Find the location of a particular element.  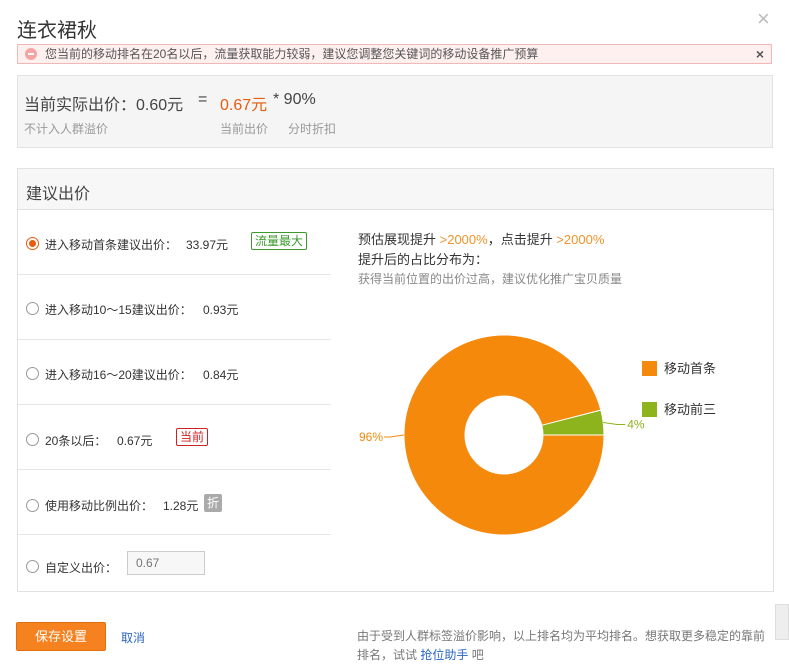

bid-option-label: 进入移动16～20建议出价： is located at coordinates (118, 375).